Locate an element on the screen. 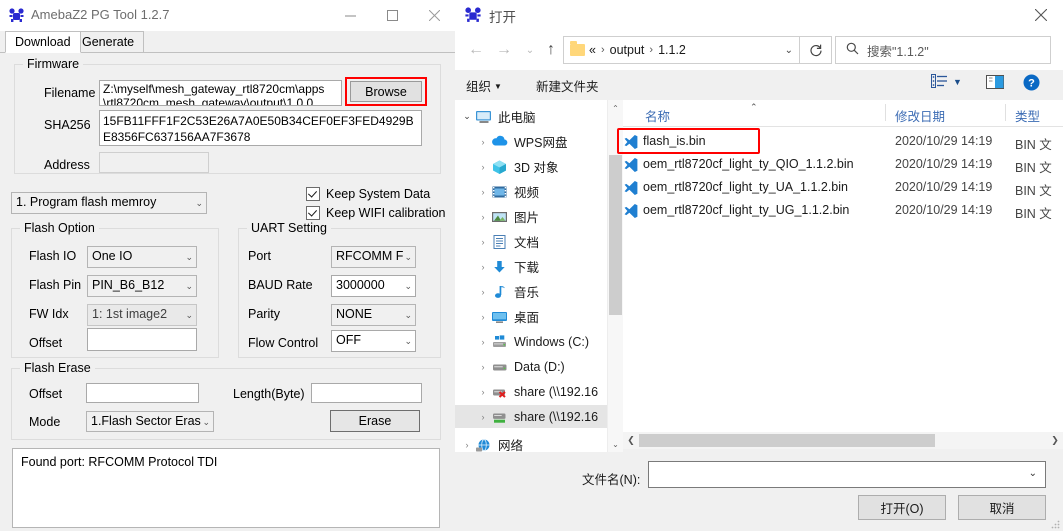  tree-item-desktop: › 桌面 is located at coordinates (531, 316).